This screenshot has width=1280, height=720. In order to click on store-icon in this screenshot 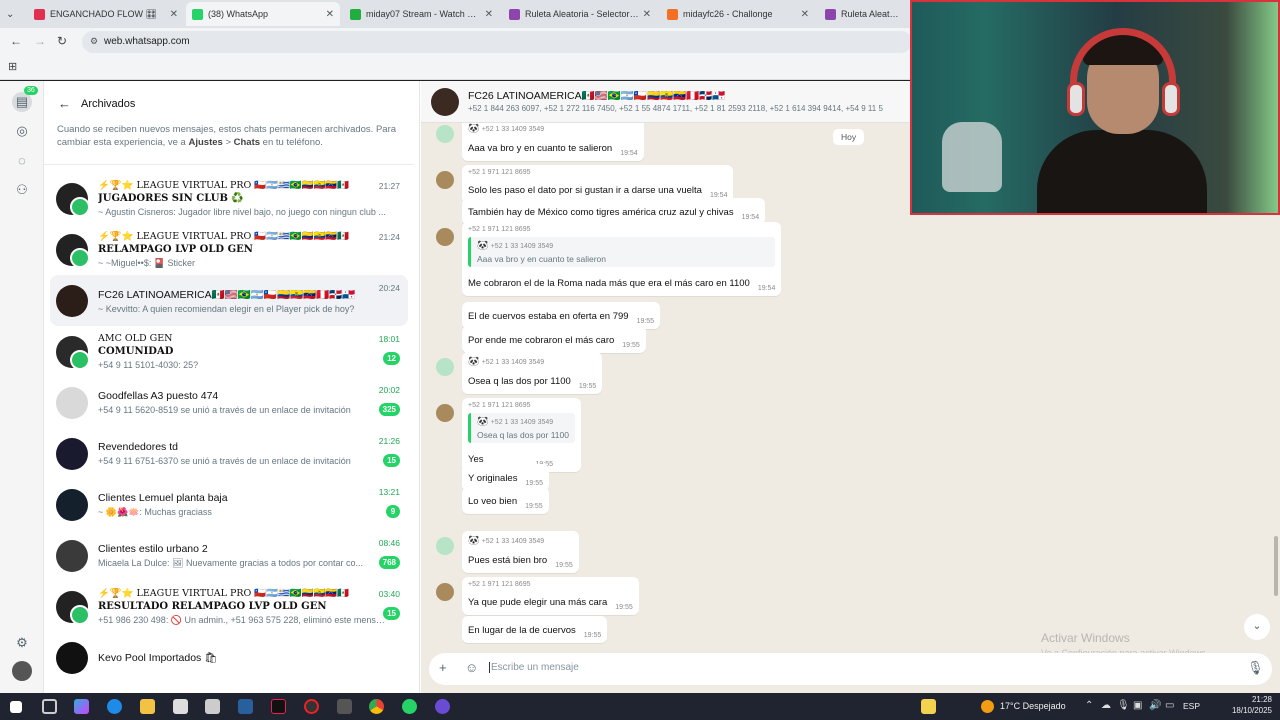, I will do `click(180, 706)`.